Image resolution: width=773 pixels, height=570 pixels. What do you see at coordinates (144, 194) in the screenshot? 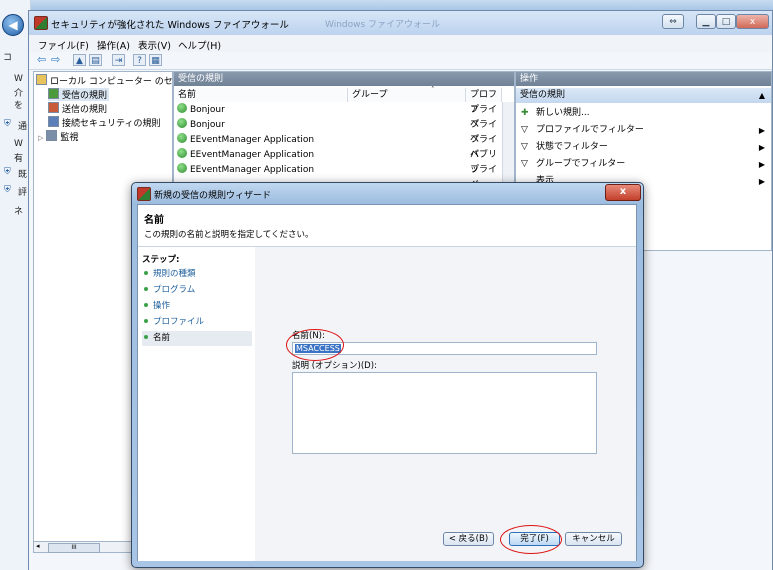
I see `wizard-icon` at bounding box center [144, 194].